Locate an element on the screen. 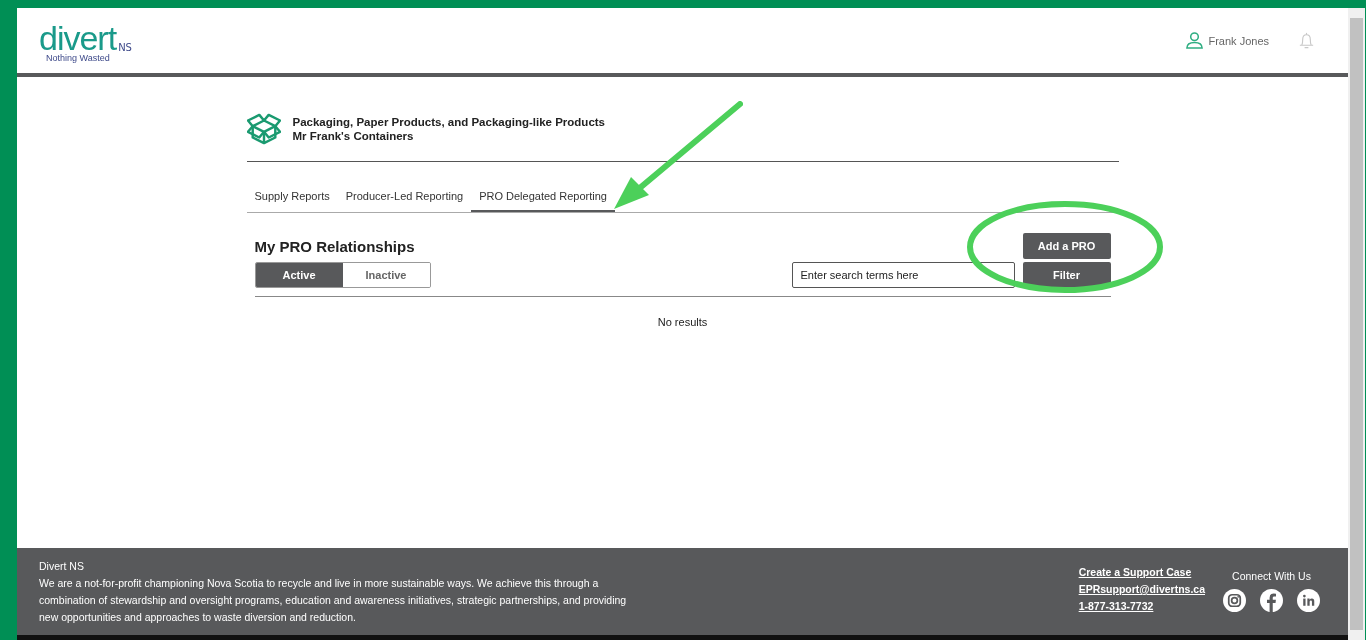 Image resolution: width=1366 pixels, height=640 pixels. logo-suffix: NS is located at coordinates (125, 47).